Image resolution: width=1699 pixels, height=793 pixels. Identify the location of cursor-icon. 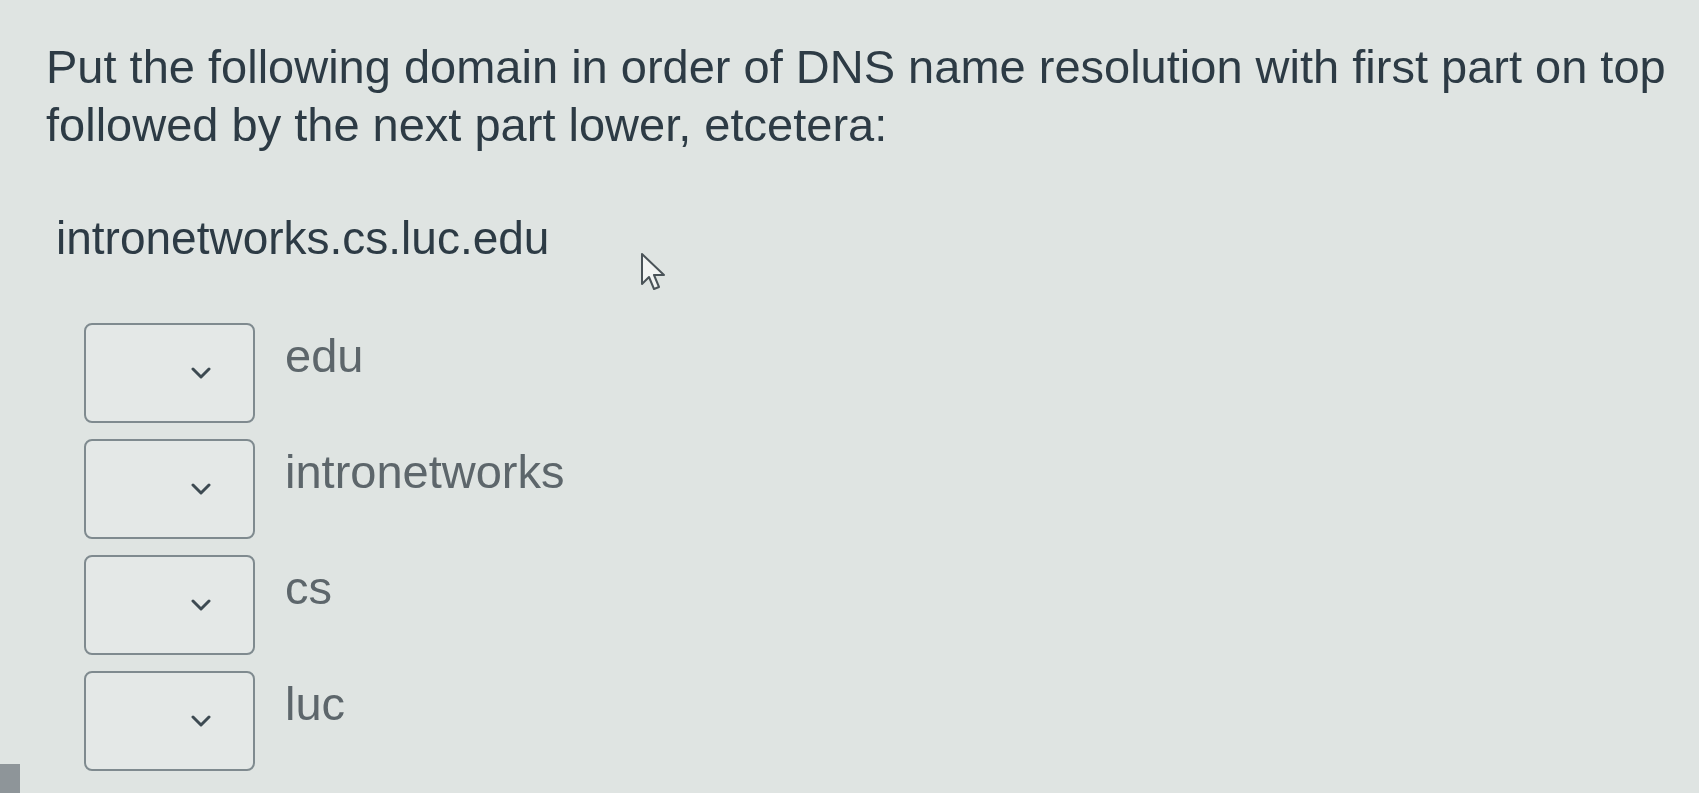
(653, 272).